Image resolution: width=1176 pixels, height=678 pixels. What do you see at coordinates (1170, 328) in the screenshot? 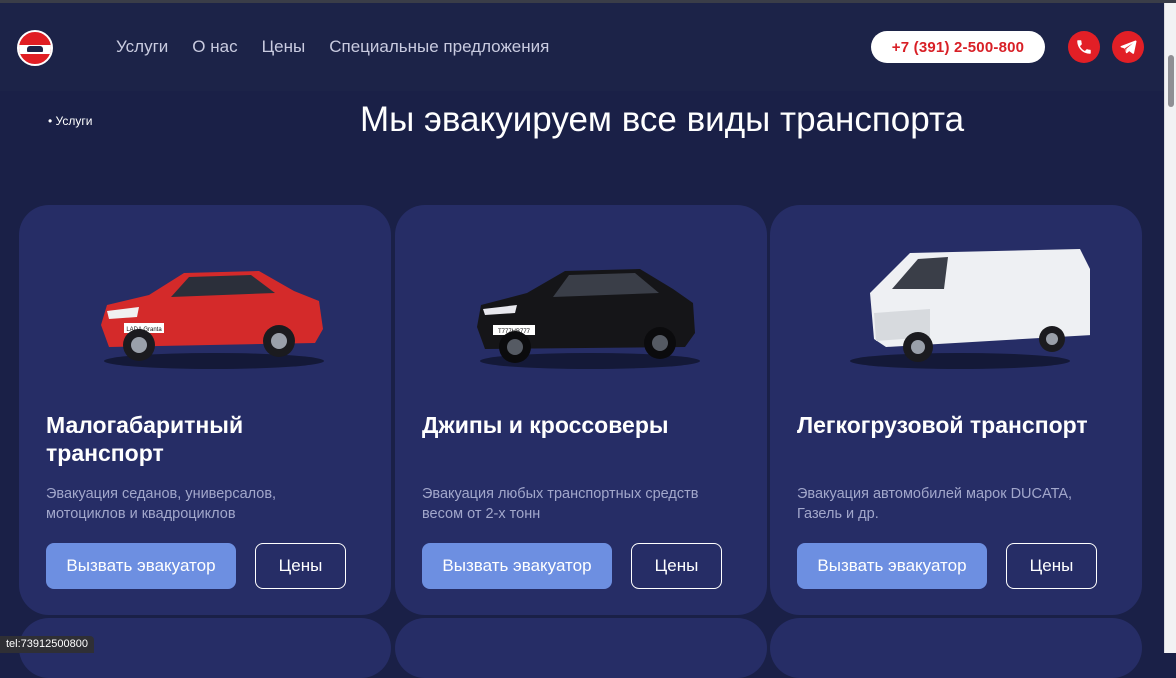
I see `page-scrollbar` at bounding box center [1170, 328].